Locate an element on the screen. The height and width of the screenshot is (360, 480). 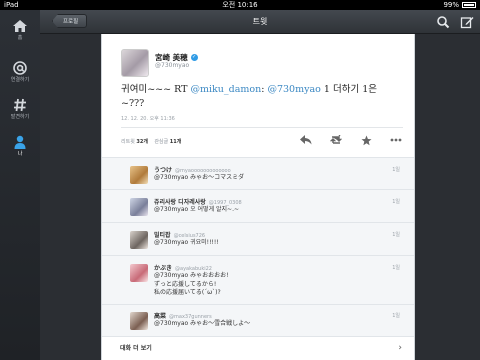
battery-percent: 99% is located at coordinates (451, 5).